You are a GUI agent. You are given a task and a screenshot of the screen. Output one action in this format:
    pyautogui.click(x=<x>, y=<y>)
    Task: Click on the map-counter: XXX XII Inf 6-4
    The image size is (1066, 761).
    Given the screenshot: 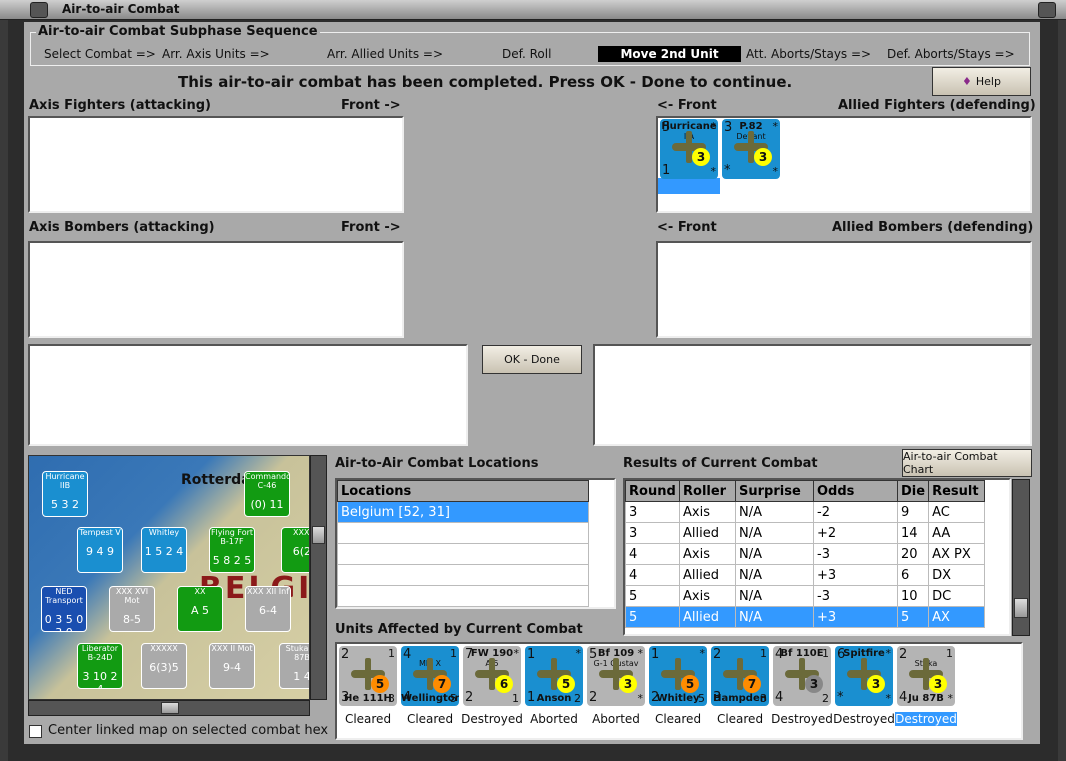 What is the action you would take?
    pyautogui.click(x=268, y=609)
    